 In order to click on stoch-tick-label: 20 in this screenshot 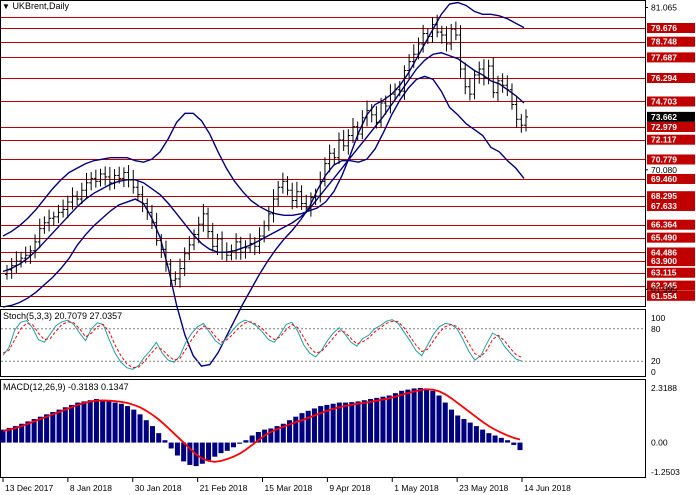, I will do `click(656, 361)`.